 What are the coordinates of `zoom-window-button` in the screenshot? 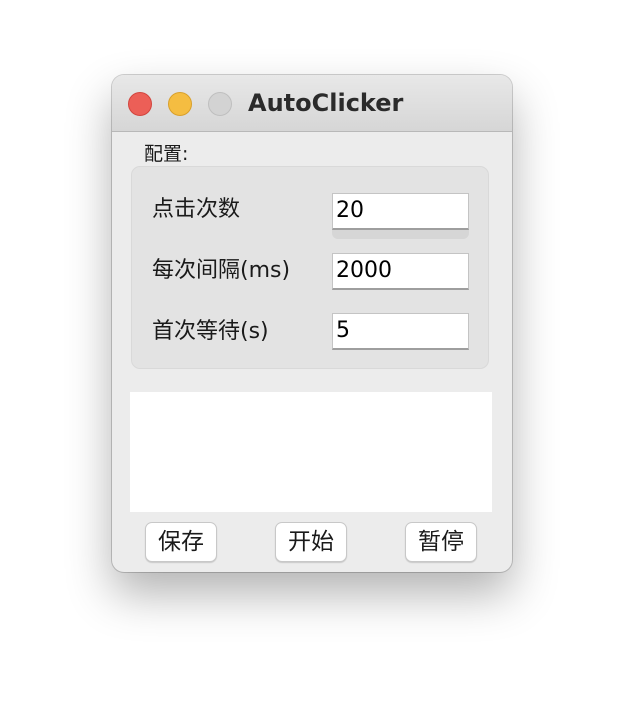 It's located at (220, 104).